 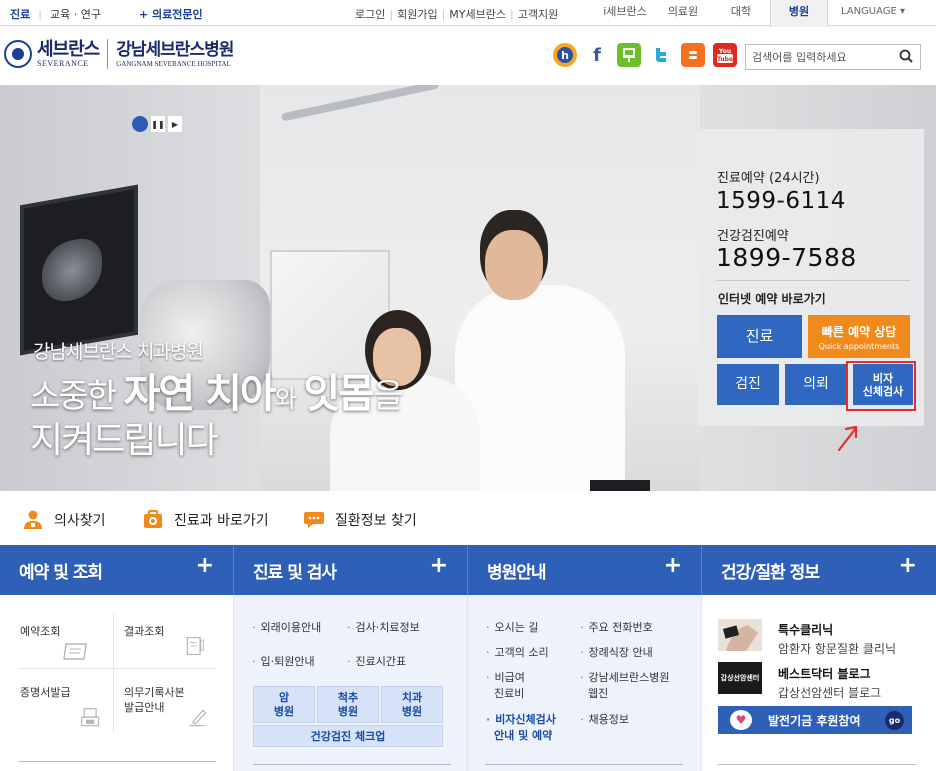 I want to click on list-item: · 검사·치료정보, so click(x=383, y=627).